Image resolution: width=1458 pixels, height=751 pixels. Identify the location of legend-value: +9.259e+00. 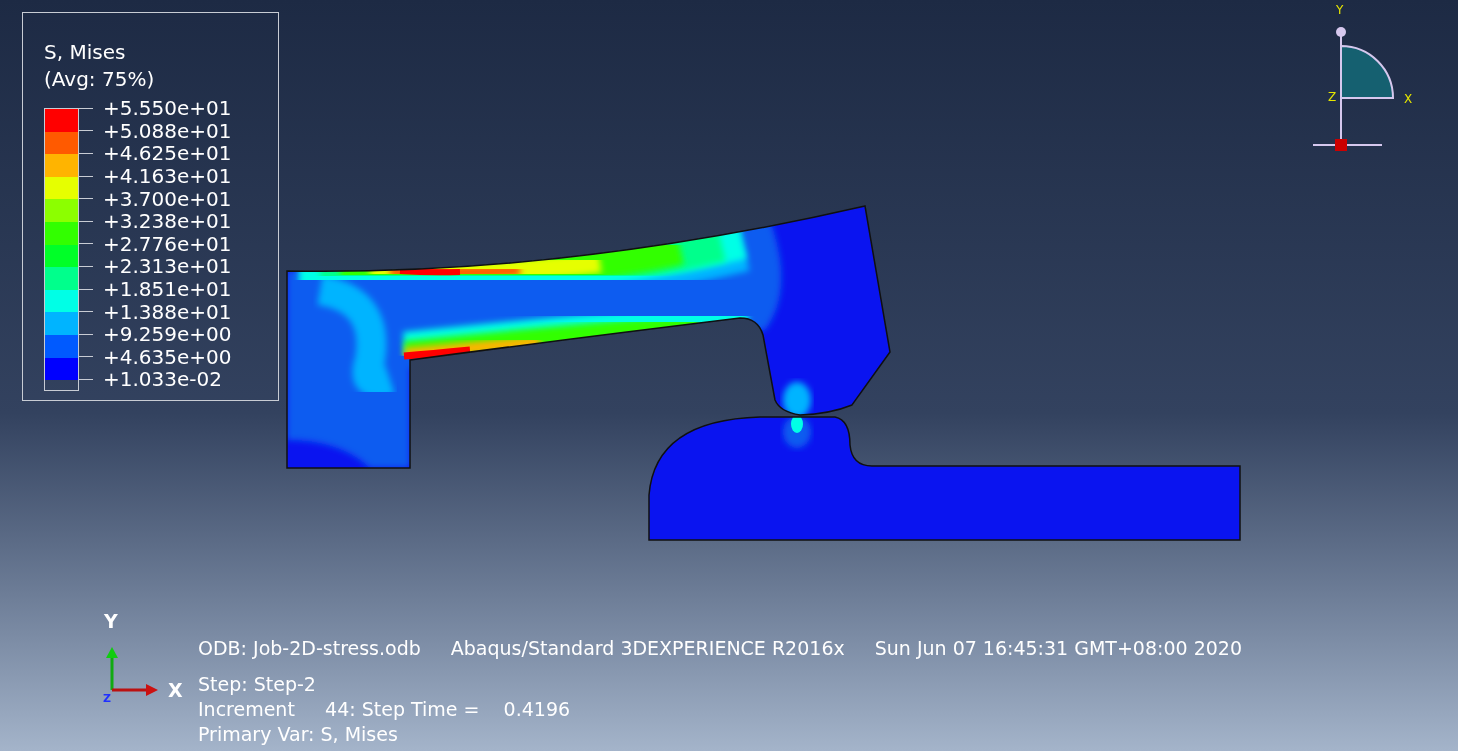
(167, 334).